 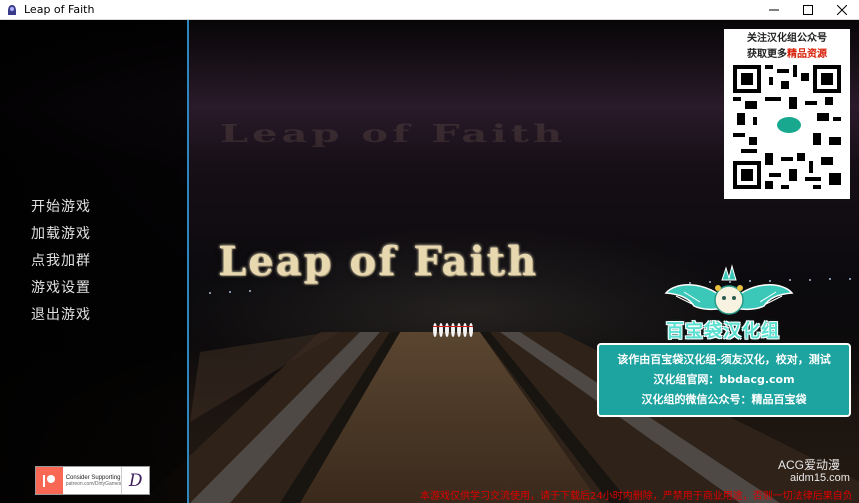 I want to click on menu-item-settings: 游戏设置, so click(x=61, y=292).